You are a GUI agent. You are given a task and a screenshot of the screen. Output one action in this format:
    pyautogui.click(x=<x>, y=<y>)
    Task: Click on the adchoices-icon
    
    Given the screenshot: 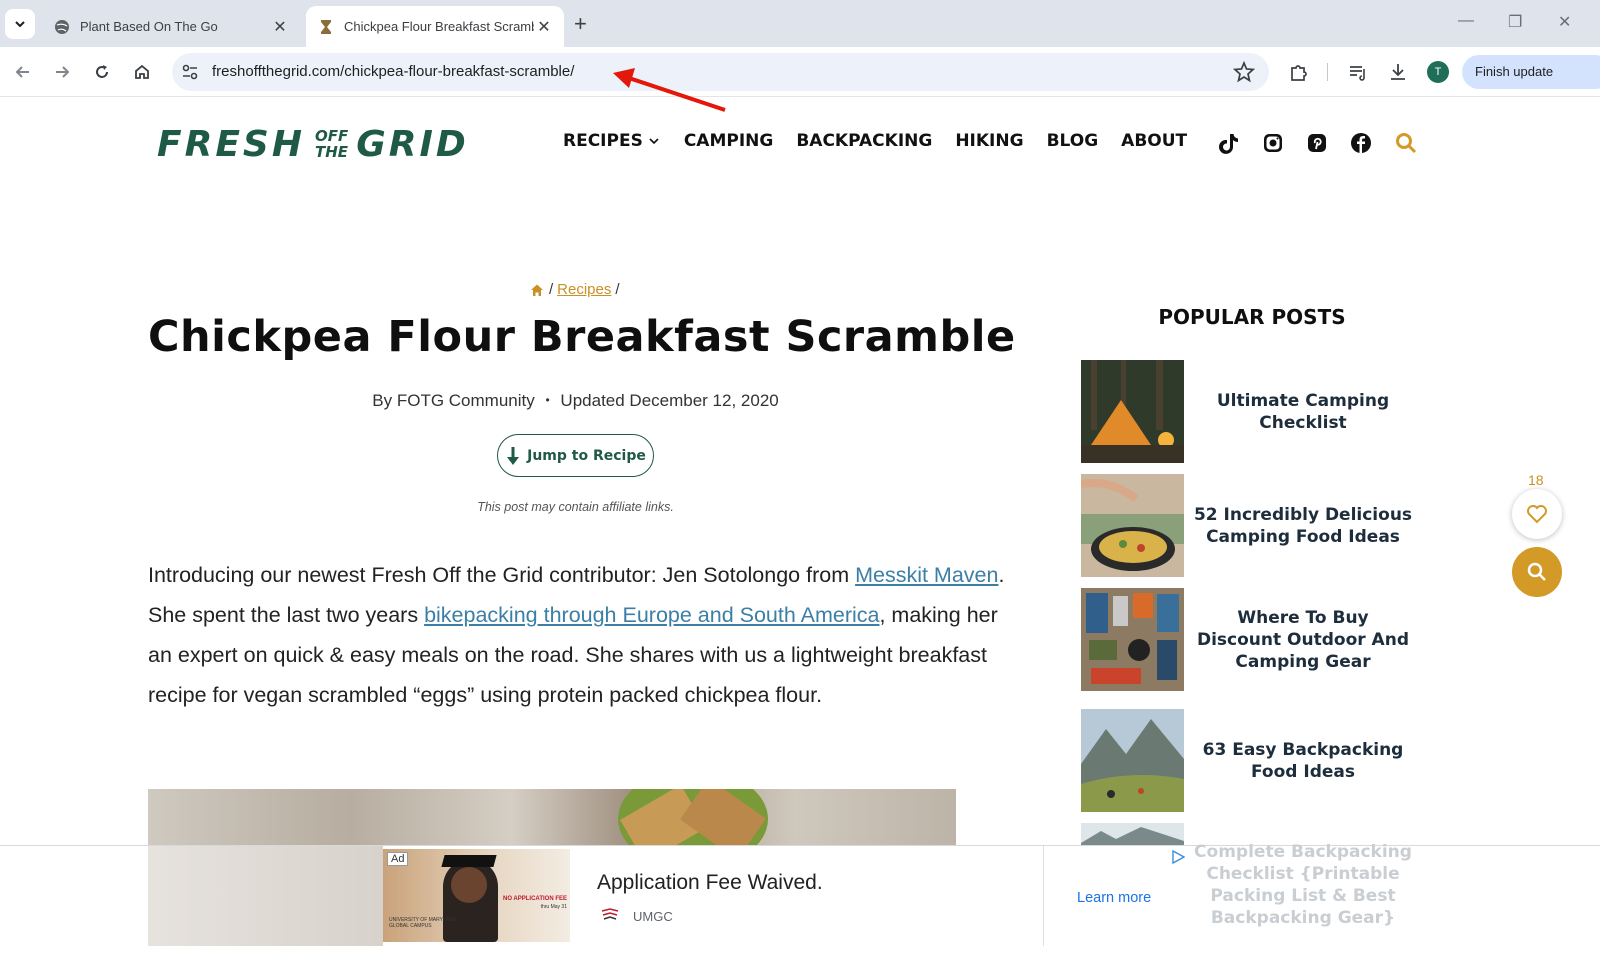 What is the action you would take?
    pyautogui.click(x=1178, y=857)
    